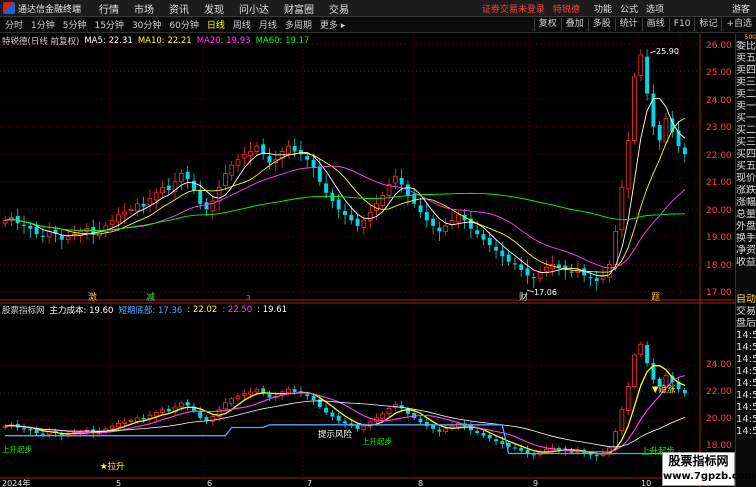 This screenshot has width=756, height=487. Describe the element at coordinates (741, 8) in the screenshot. I see `guest-login: 游客` at that location.